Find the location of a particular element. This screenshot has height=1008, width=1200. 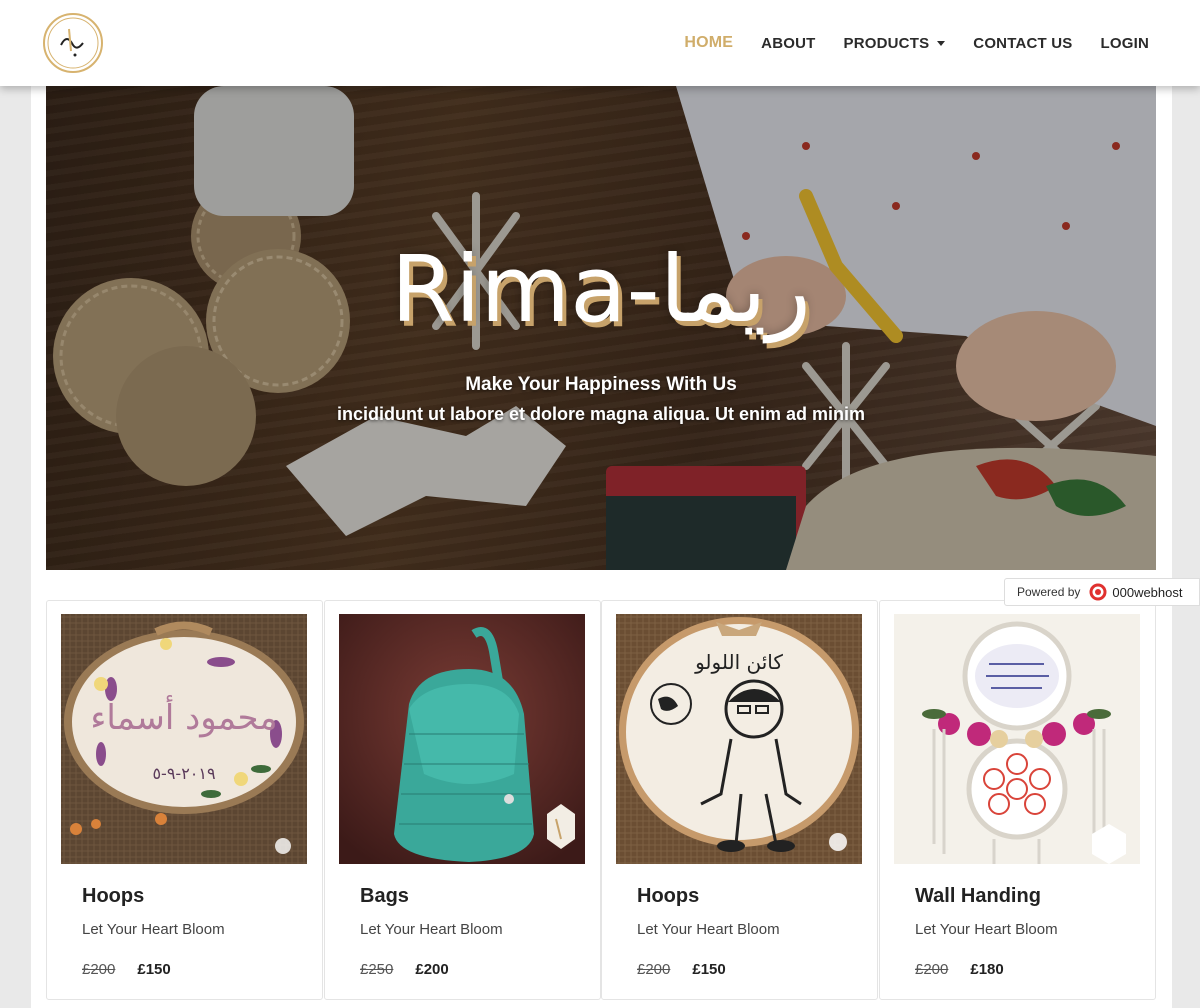

product-title: Bags is located at coordinates (384, 896).